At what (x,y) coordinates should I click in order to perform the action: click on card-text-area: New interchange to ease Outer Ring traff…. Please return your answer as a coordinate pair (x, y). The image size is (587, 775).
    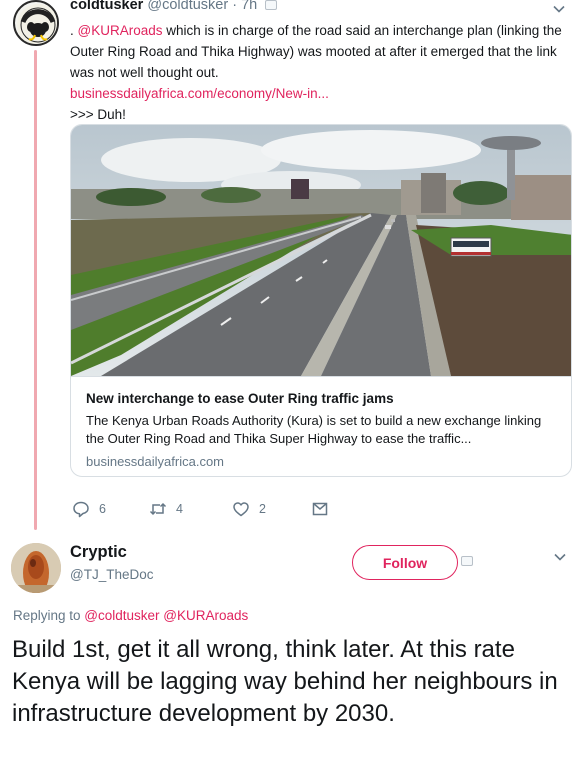
    Looking at the image, I should click on (321, 426).